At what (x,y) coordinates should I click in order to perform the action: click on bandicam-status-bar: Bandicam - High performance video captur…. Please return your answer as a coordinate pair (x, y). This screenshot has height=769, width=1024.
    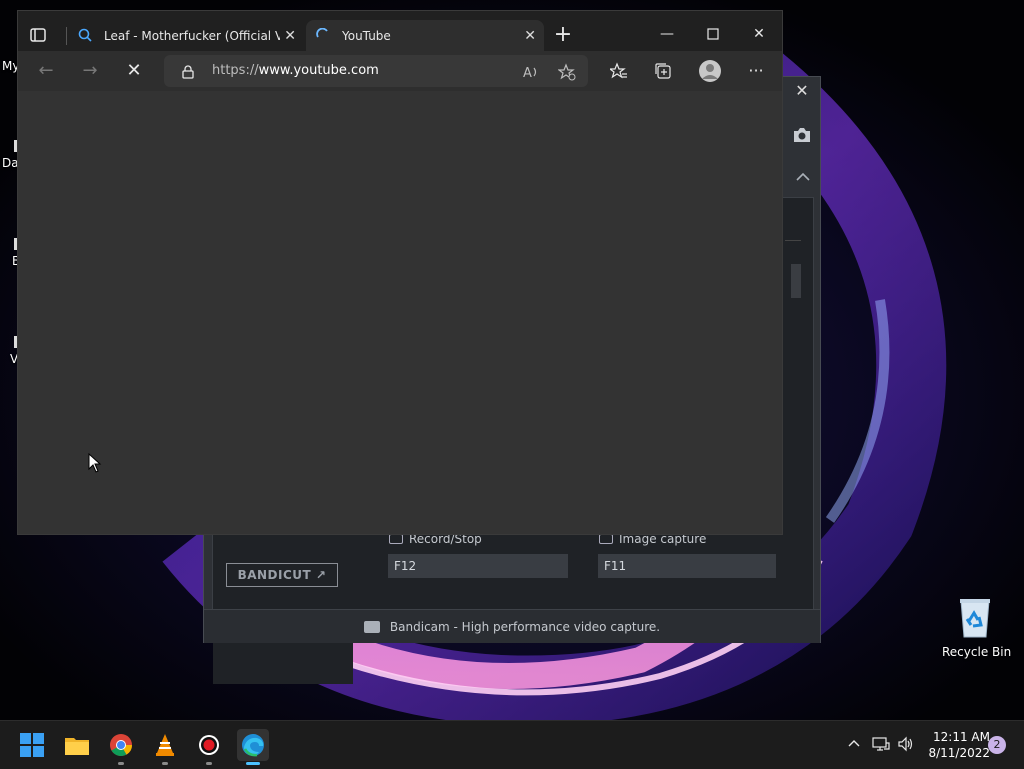
    Looking at the image, I should click on (512, 626).